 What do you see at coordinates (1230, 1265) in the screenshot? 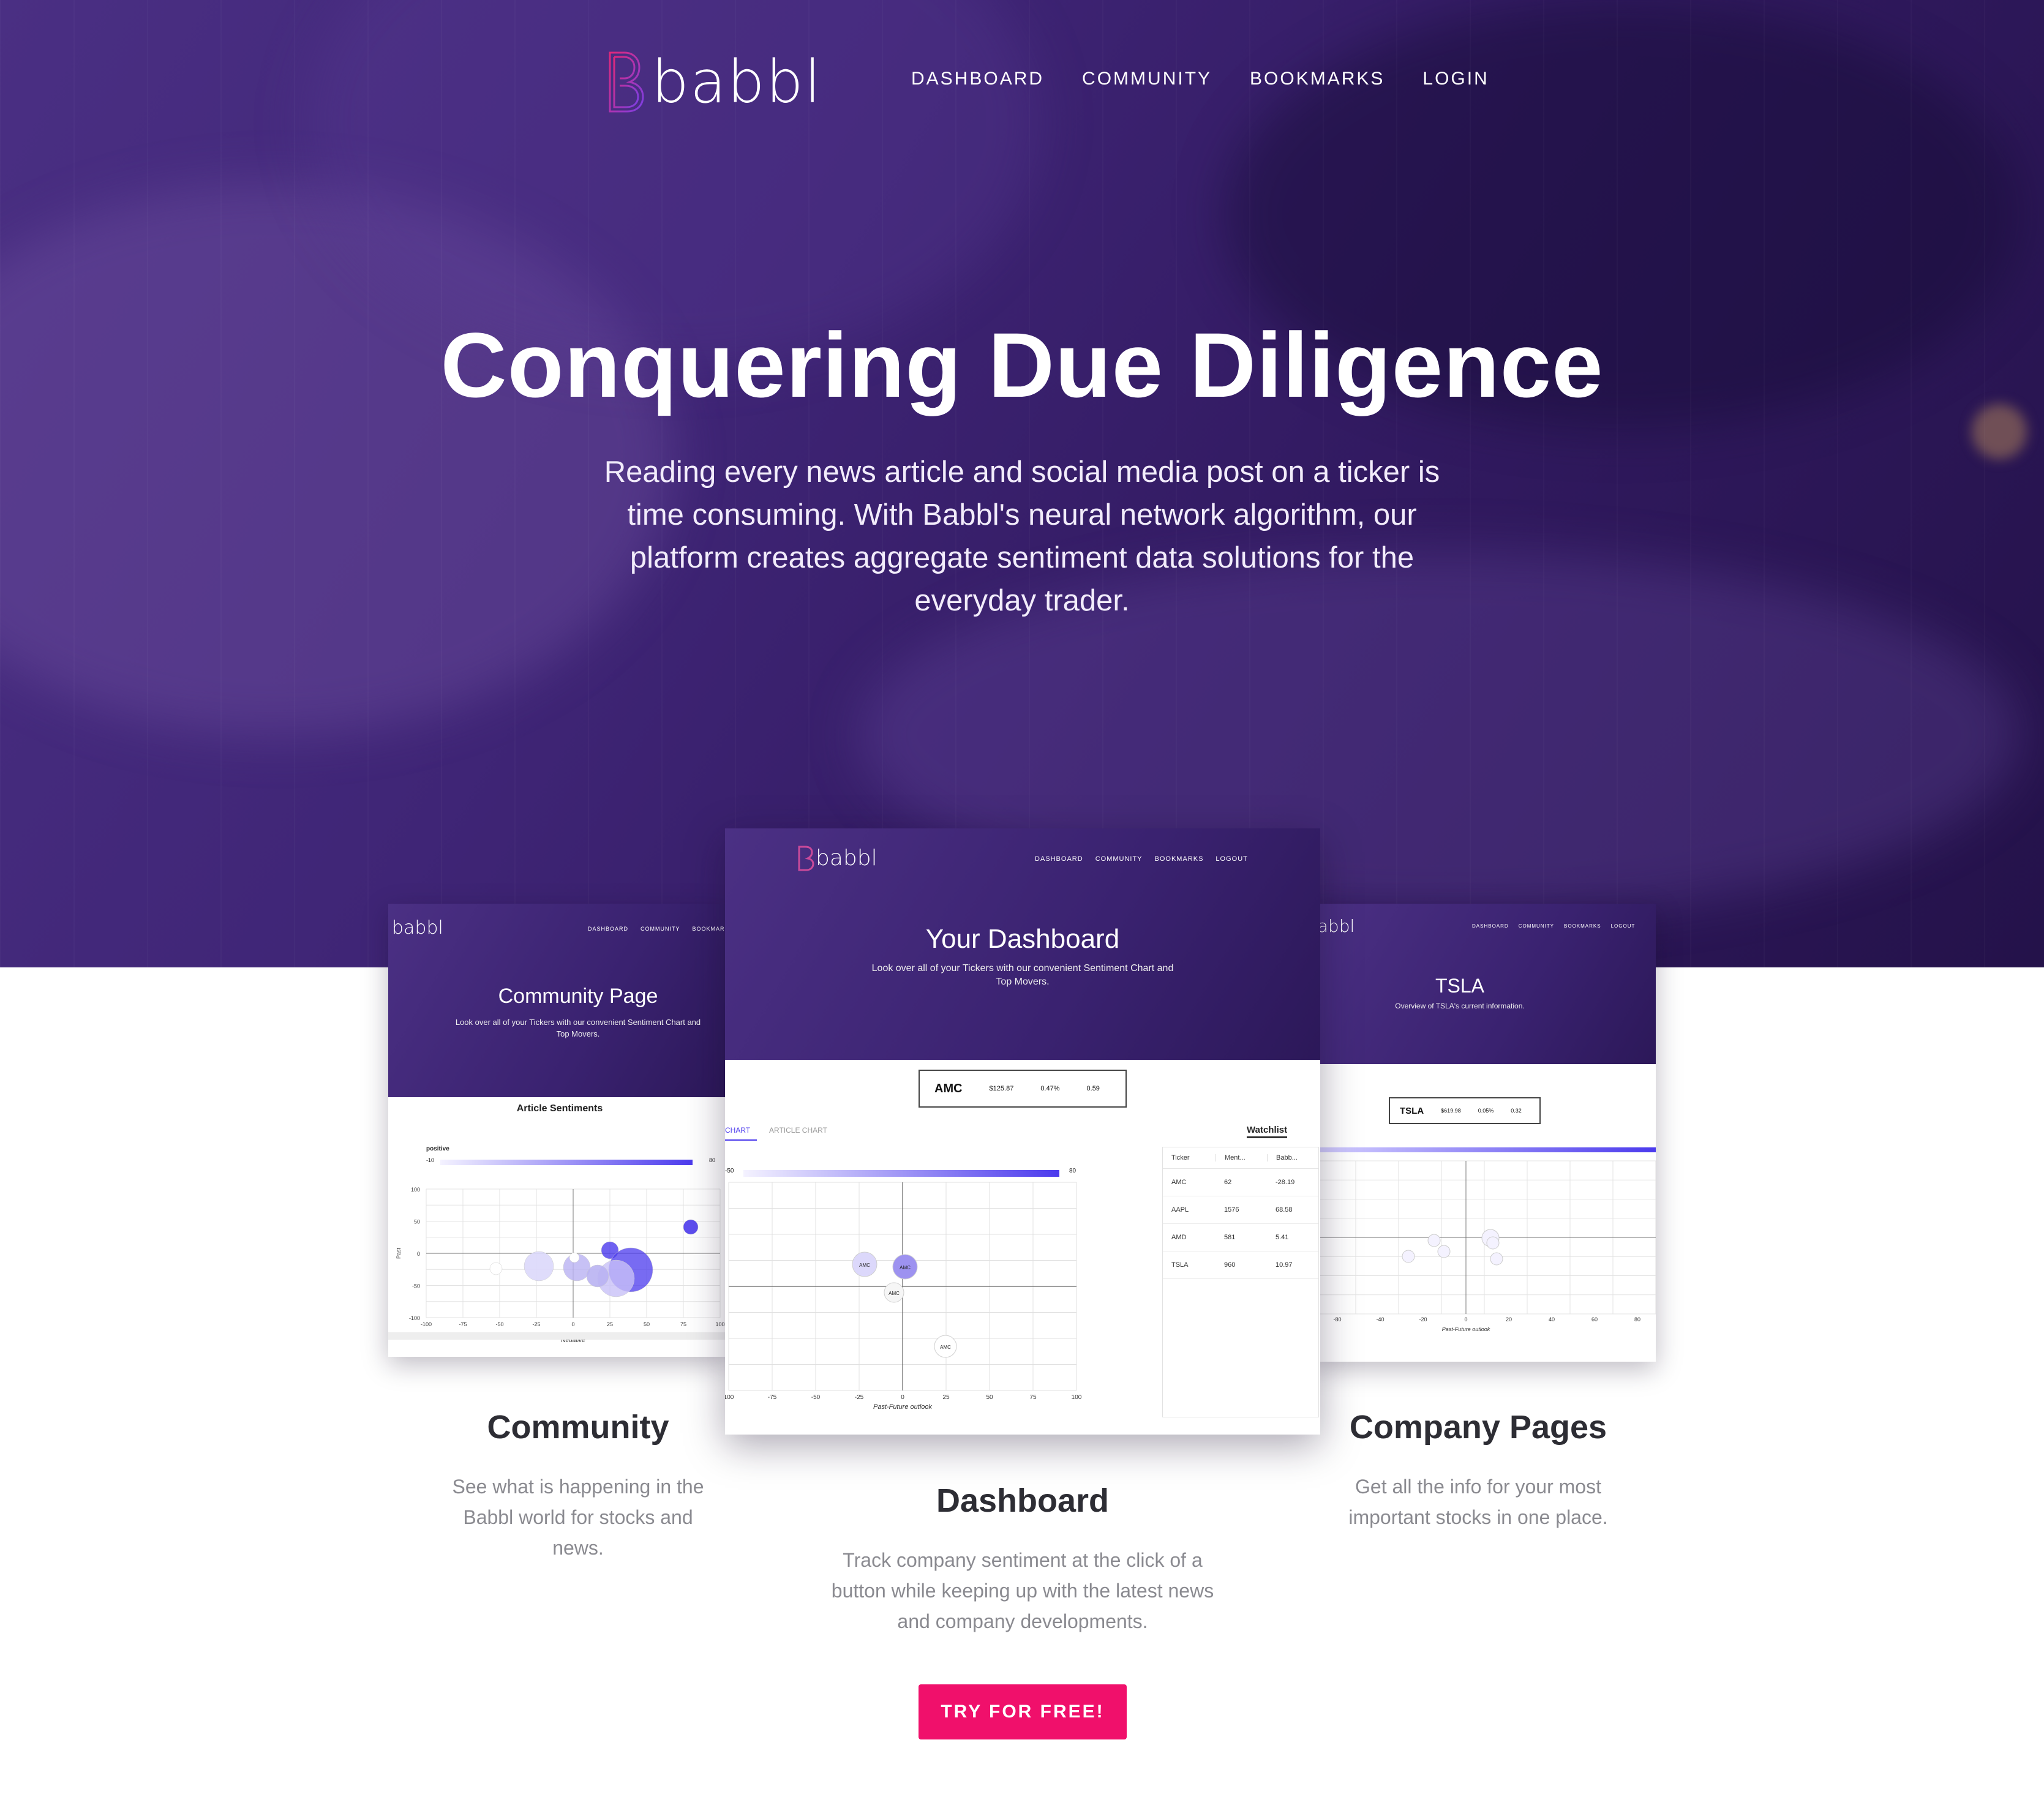
I see `watchlist-cell: 960` at bounding box center [1230, 1265].